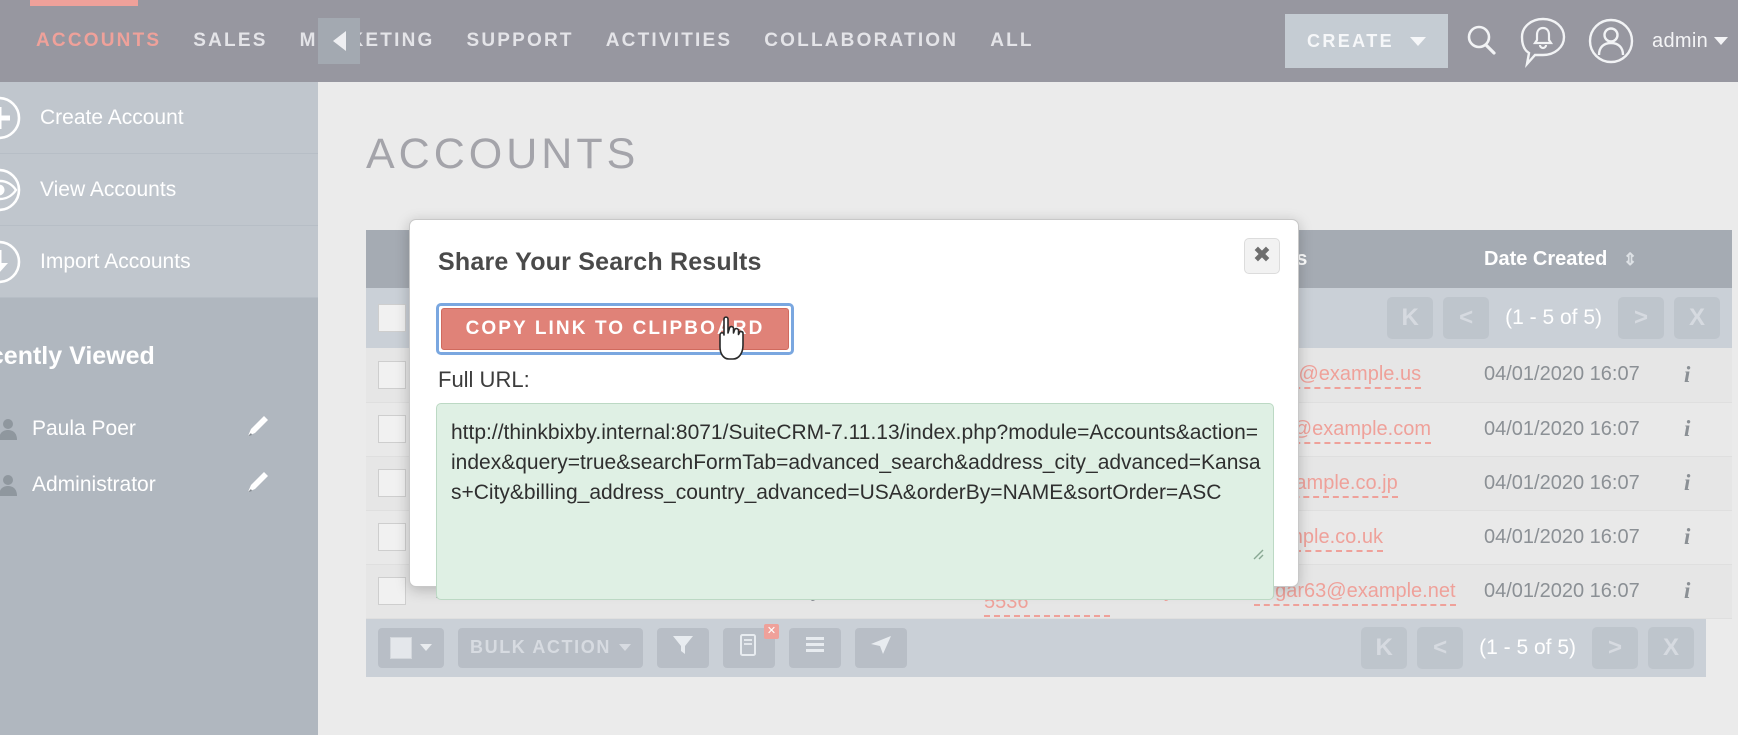 The image size is (1738, 735). I want to click on copy-link-focus-ring: COPY LINK TO CLIPBOARD, so click(615, 329).